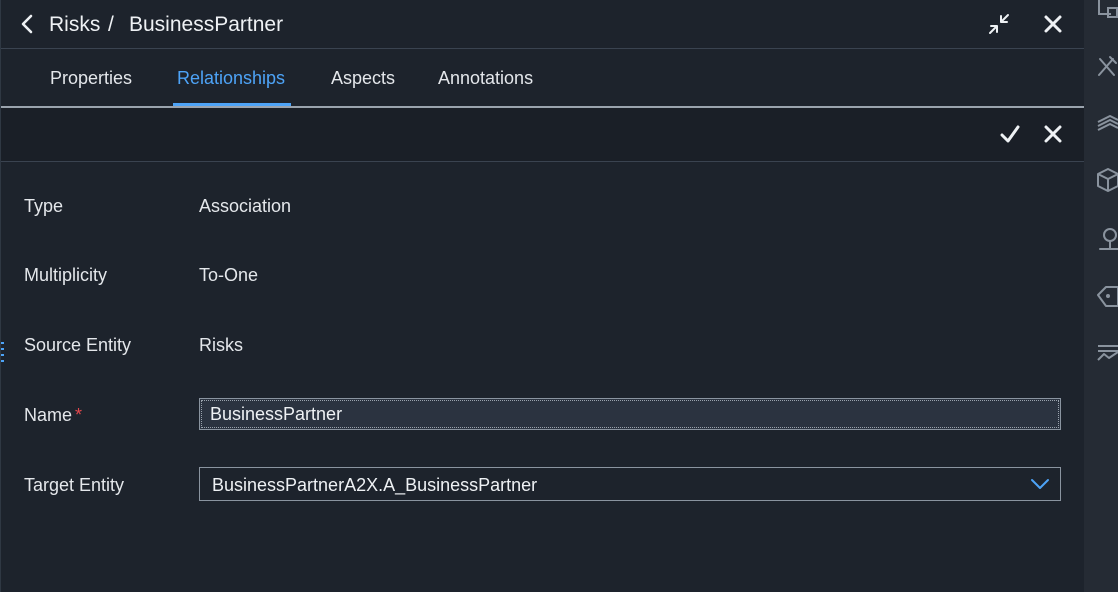 The image size is (1118, 592). What do you see at coordinates (1107, 179) in the screenshot?
I see `package-icon` at bounding box center [1107, 179].